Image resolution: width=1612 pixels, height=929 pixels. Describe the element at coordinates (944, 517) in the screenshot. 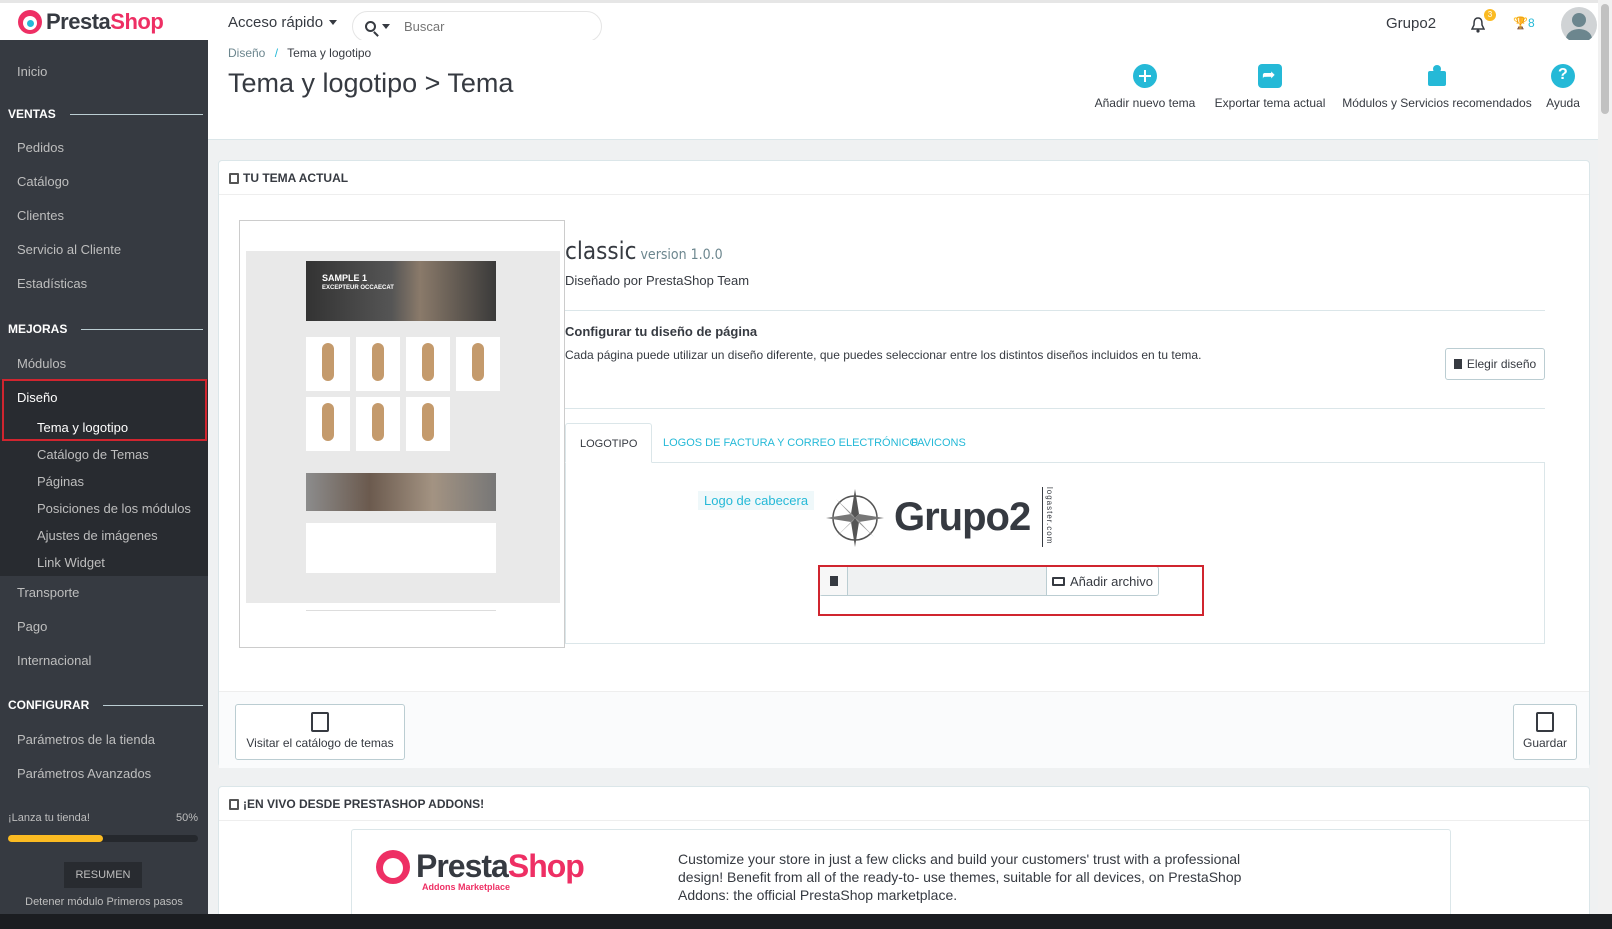

I see `shop-logo-image: Grupo2 logaster.com` at that location.